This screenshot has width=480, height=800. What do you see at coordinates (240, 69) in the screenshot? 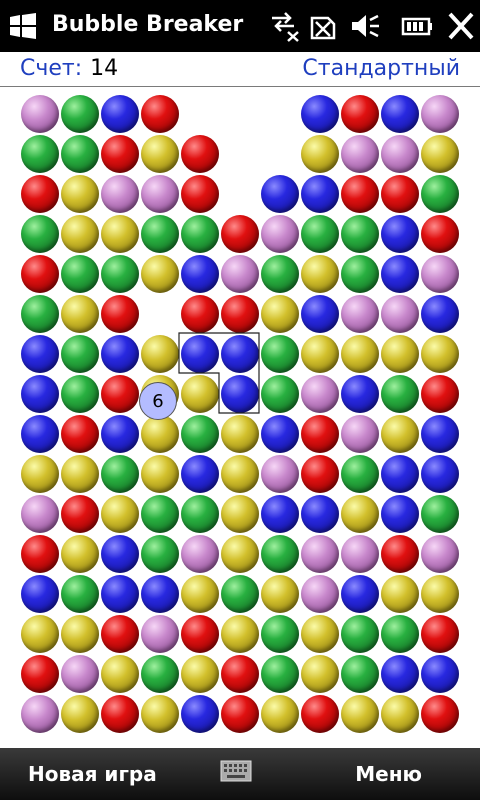
I see `status-bar: Счет: 14 Стандартный` at bounding box center [240, 69].